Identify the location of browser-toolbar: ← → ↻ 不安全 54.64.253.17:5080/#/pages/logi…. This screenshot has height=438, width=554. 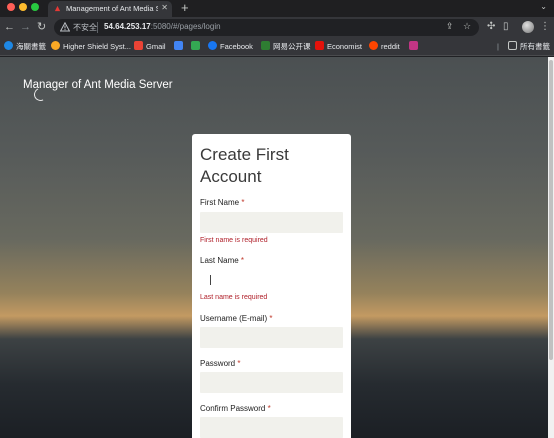
(277, 27).